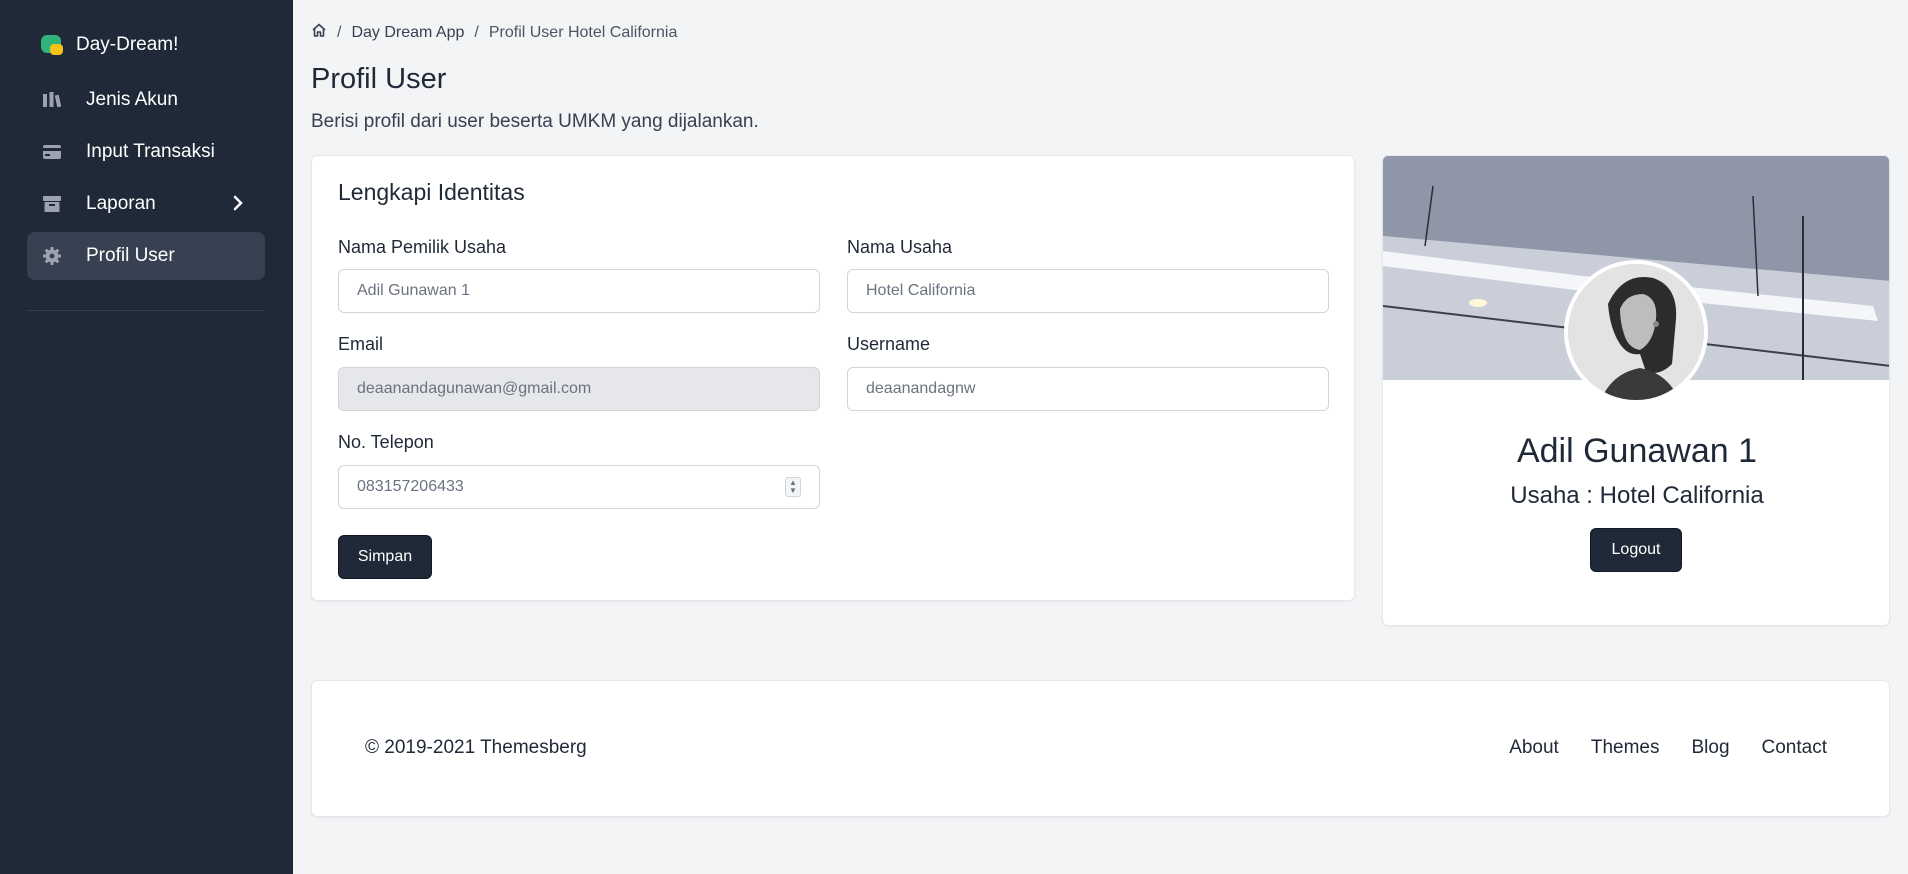 This screenshot has height=874, width=1908. Describe the element at coordinates (1668, 748) in the screenshot. I see `footer-links: About Themes Blog Contact` at that location.